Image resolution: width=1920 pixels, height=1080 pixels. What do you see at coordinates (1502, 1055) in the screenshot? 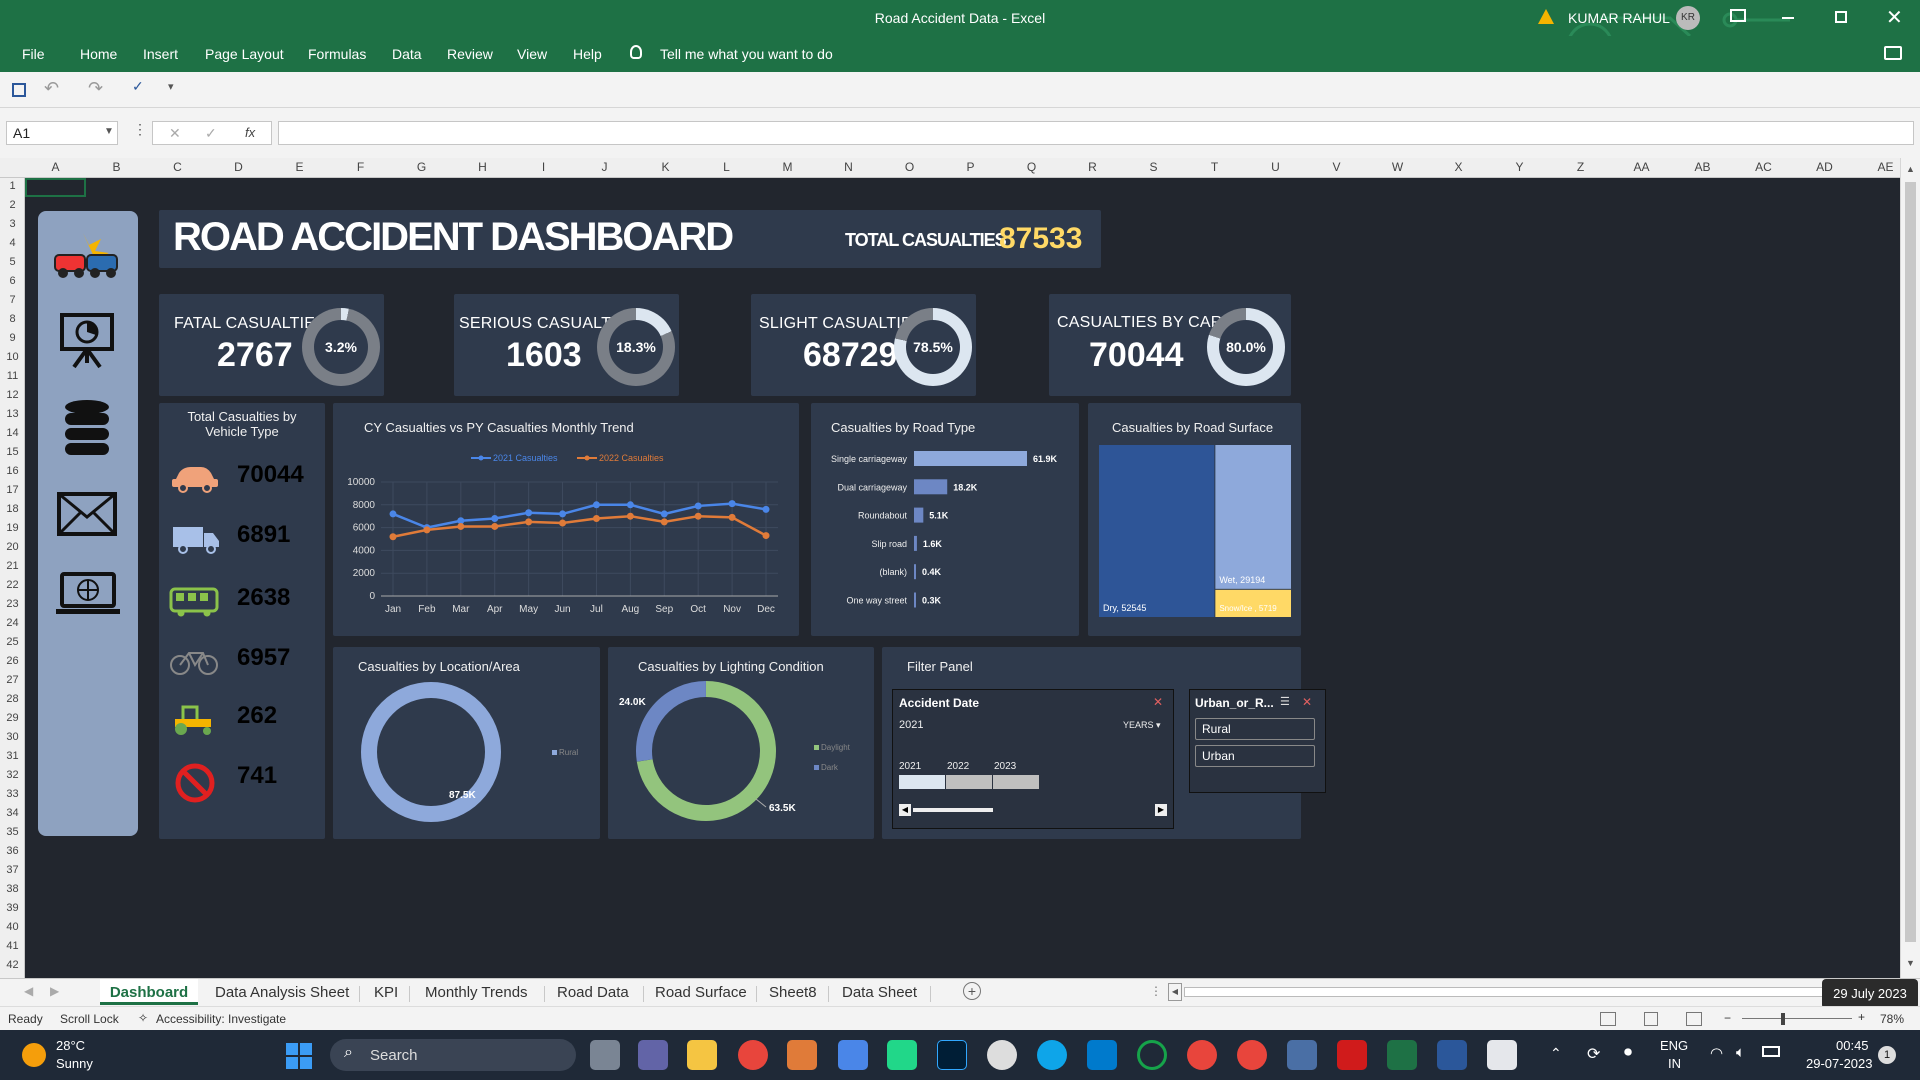
I see `snipping-tool-icon` at bounding box center [1502, 1055].